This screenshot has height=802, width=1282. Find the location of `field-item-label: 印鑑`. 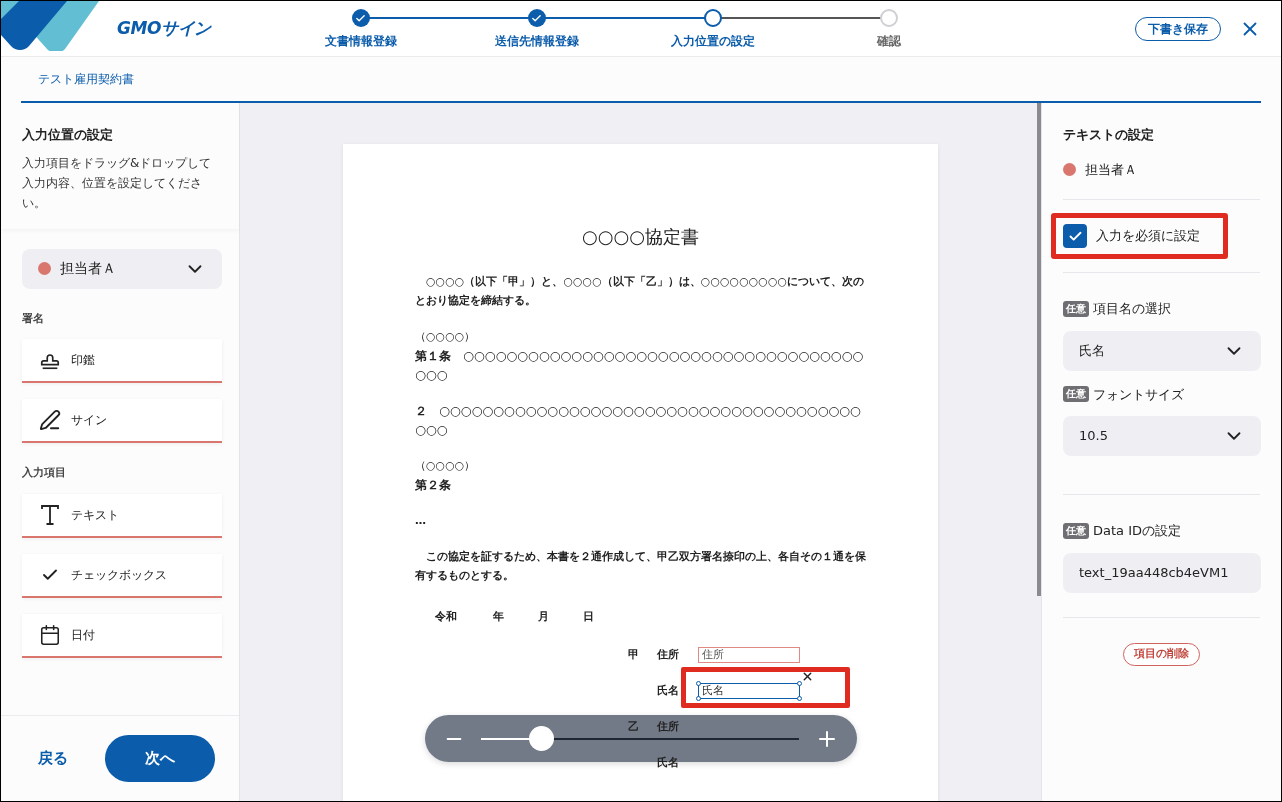

field-item-label: 印鑑 is located at coordinates (83, 360).